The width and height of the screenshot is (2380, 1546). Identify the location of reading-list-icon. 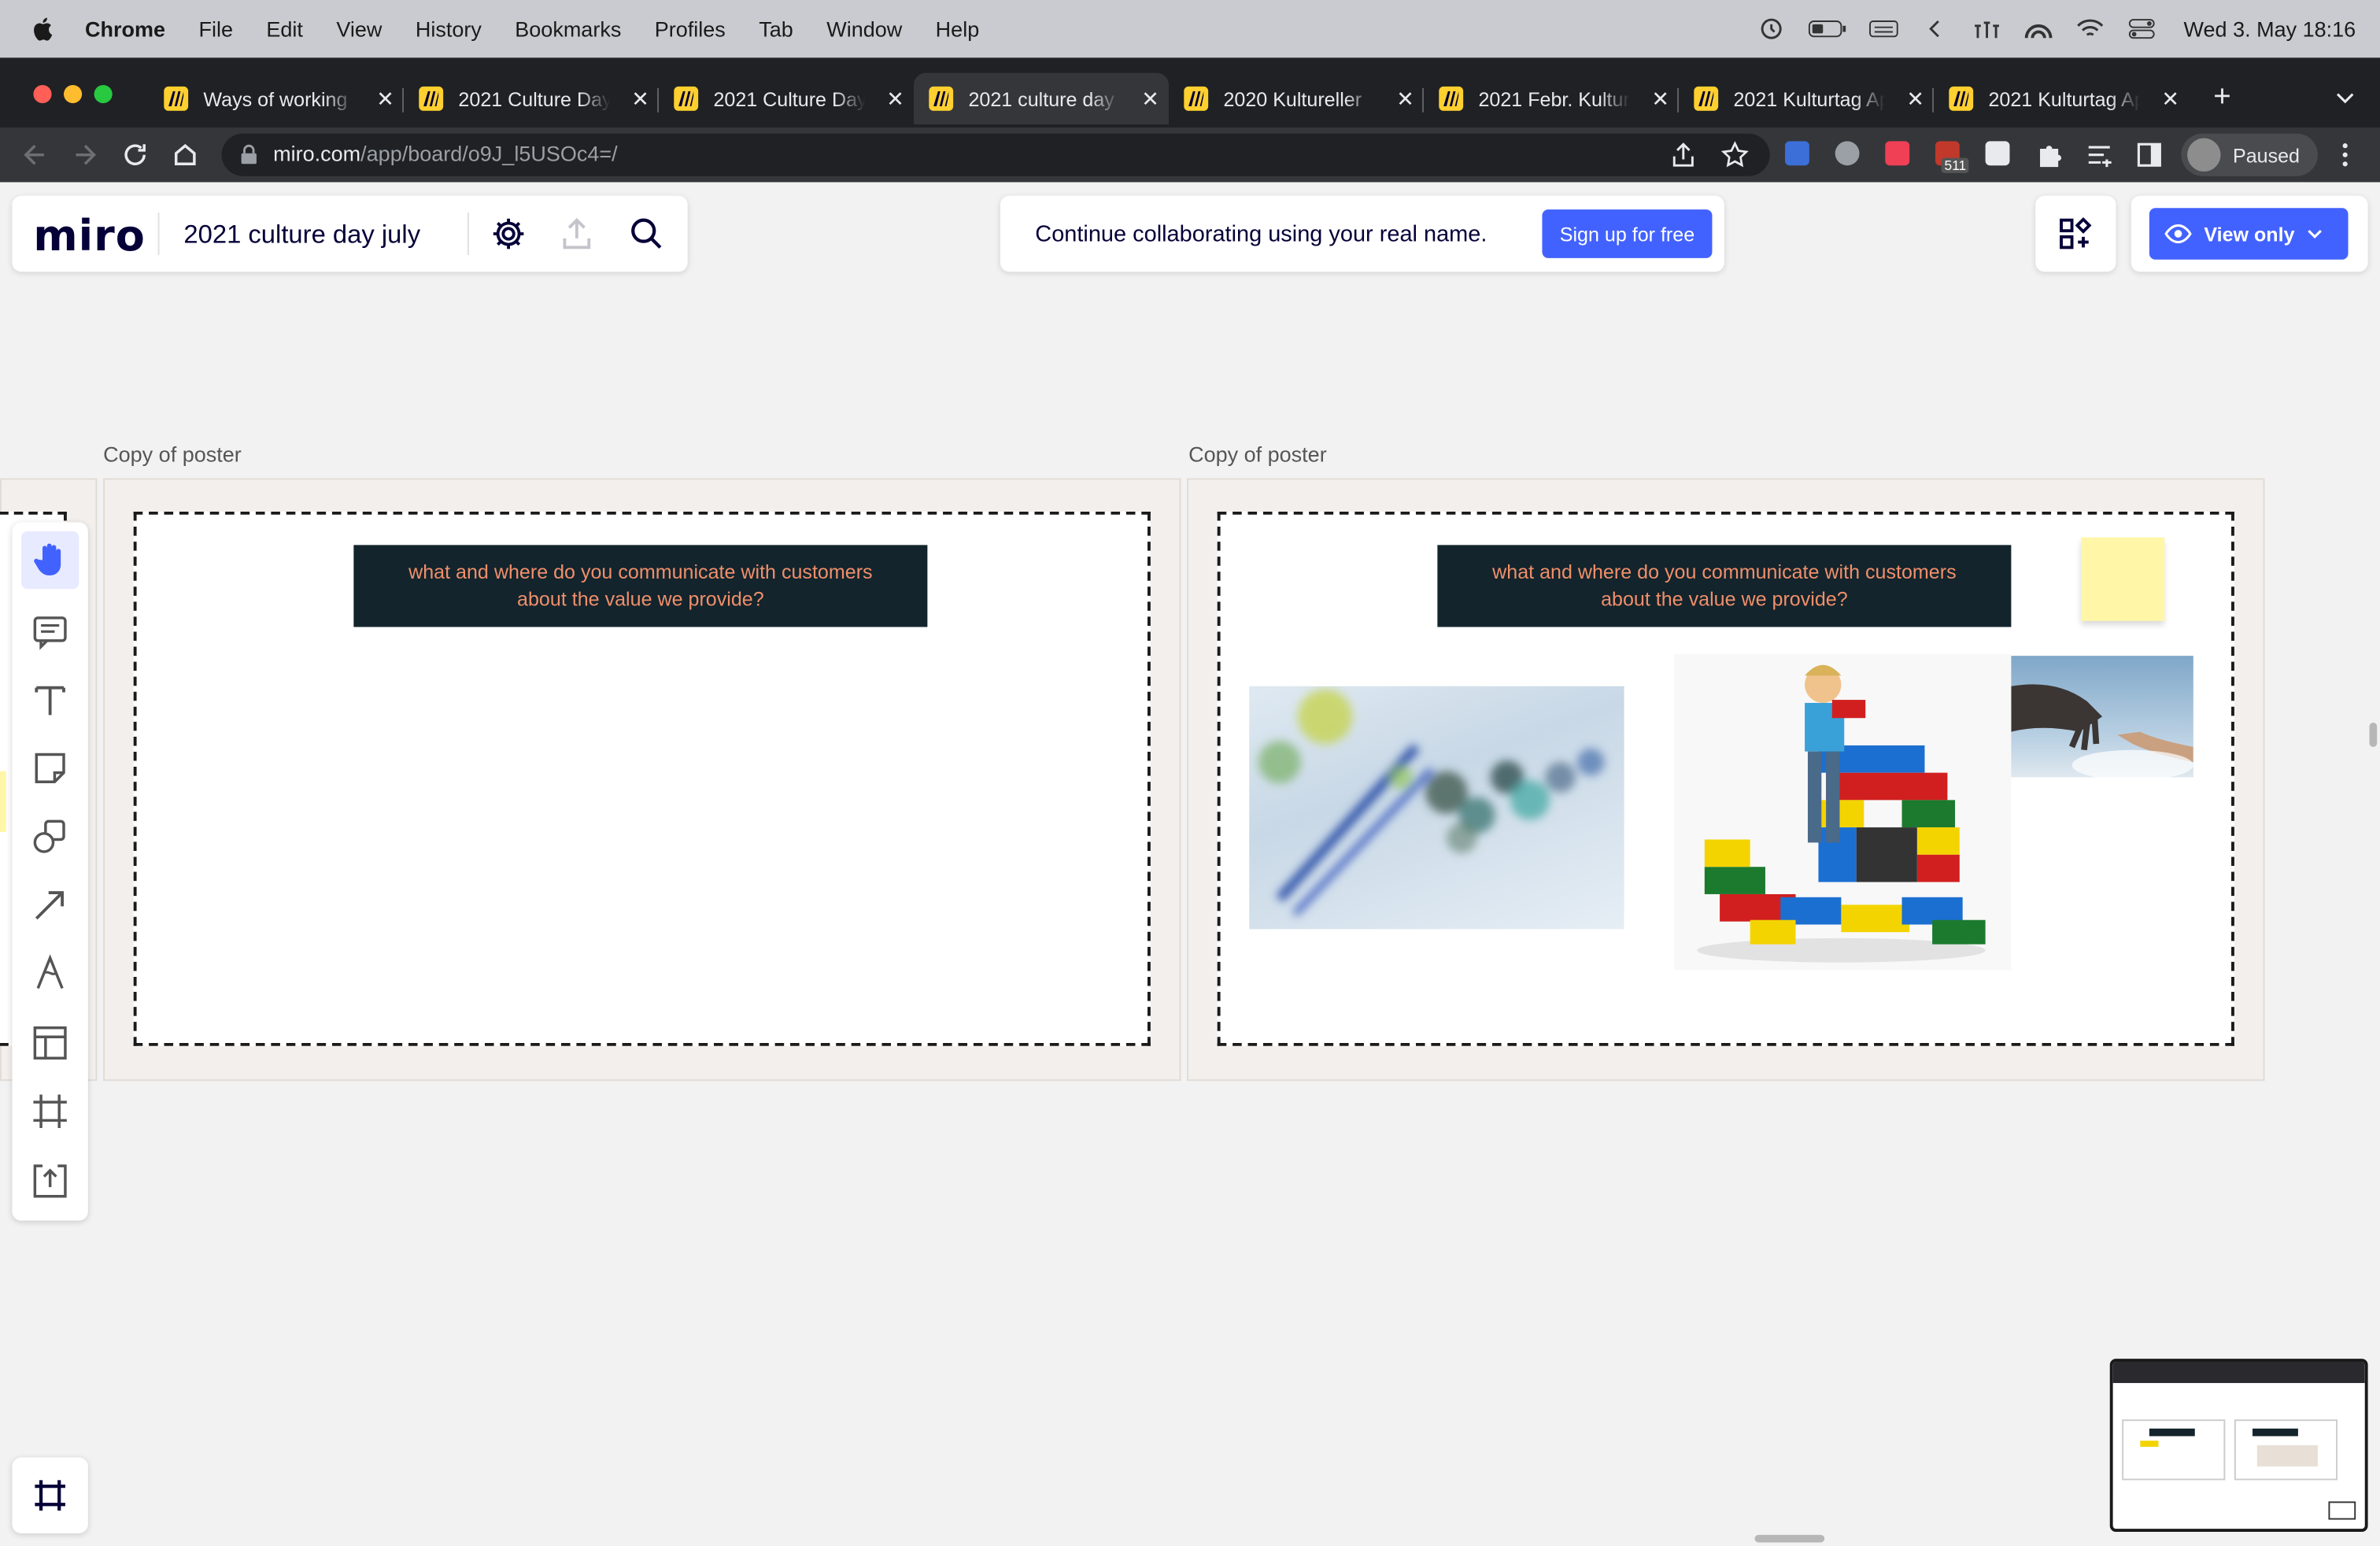
(2099, 154).